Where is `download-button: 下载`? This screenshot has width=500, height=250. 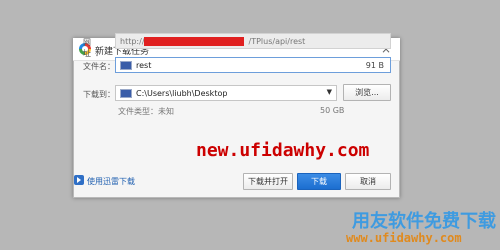 download-button: 下载 is located at coordinates (319, 181).